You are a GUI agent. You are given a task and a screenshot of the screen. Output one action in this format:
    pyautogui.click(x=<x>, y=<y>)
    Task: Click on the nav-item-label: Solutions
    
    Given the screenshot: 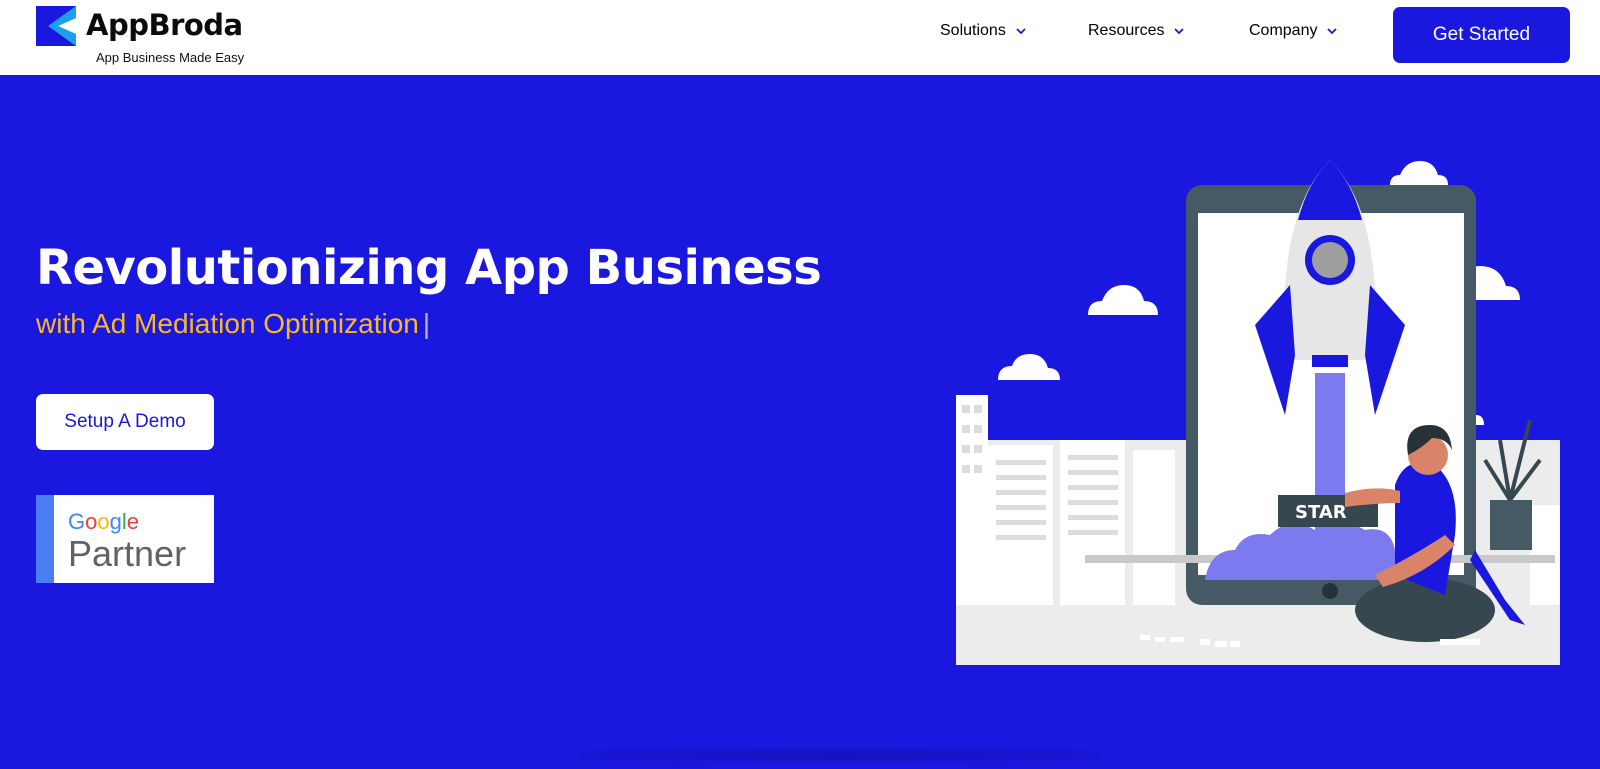 What is the action you would take?
    pyautogui.click(x=973, y=30)
    